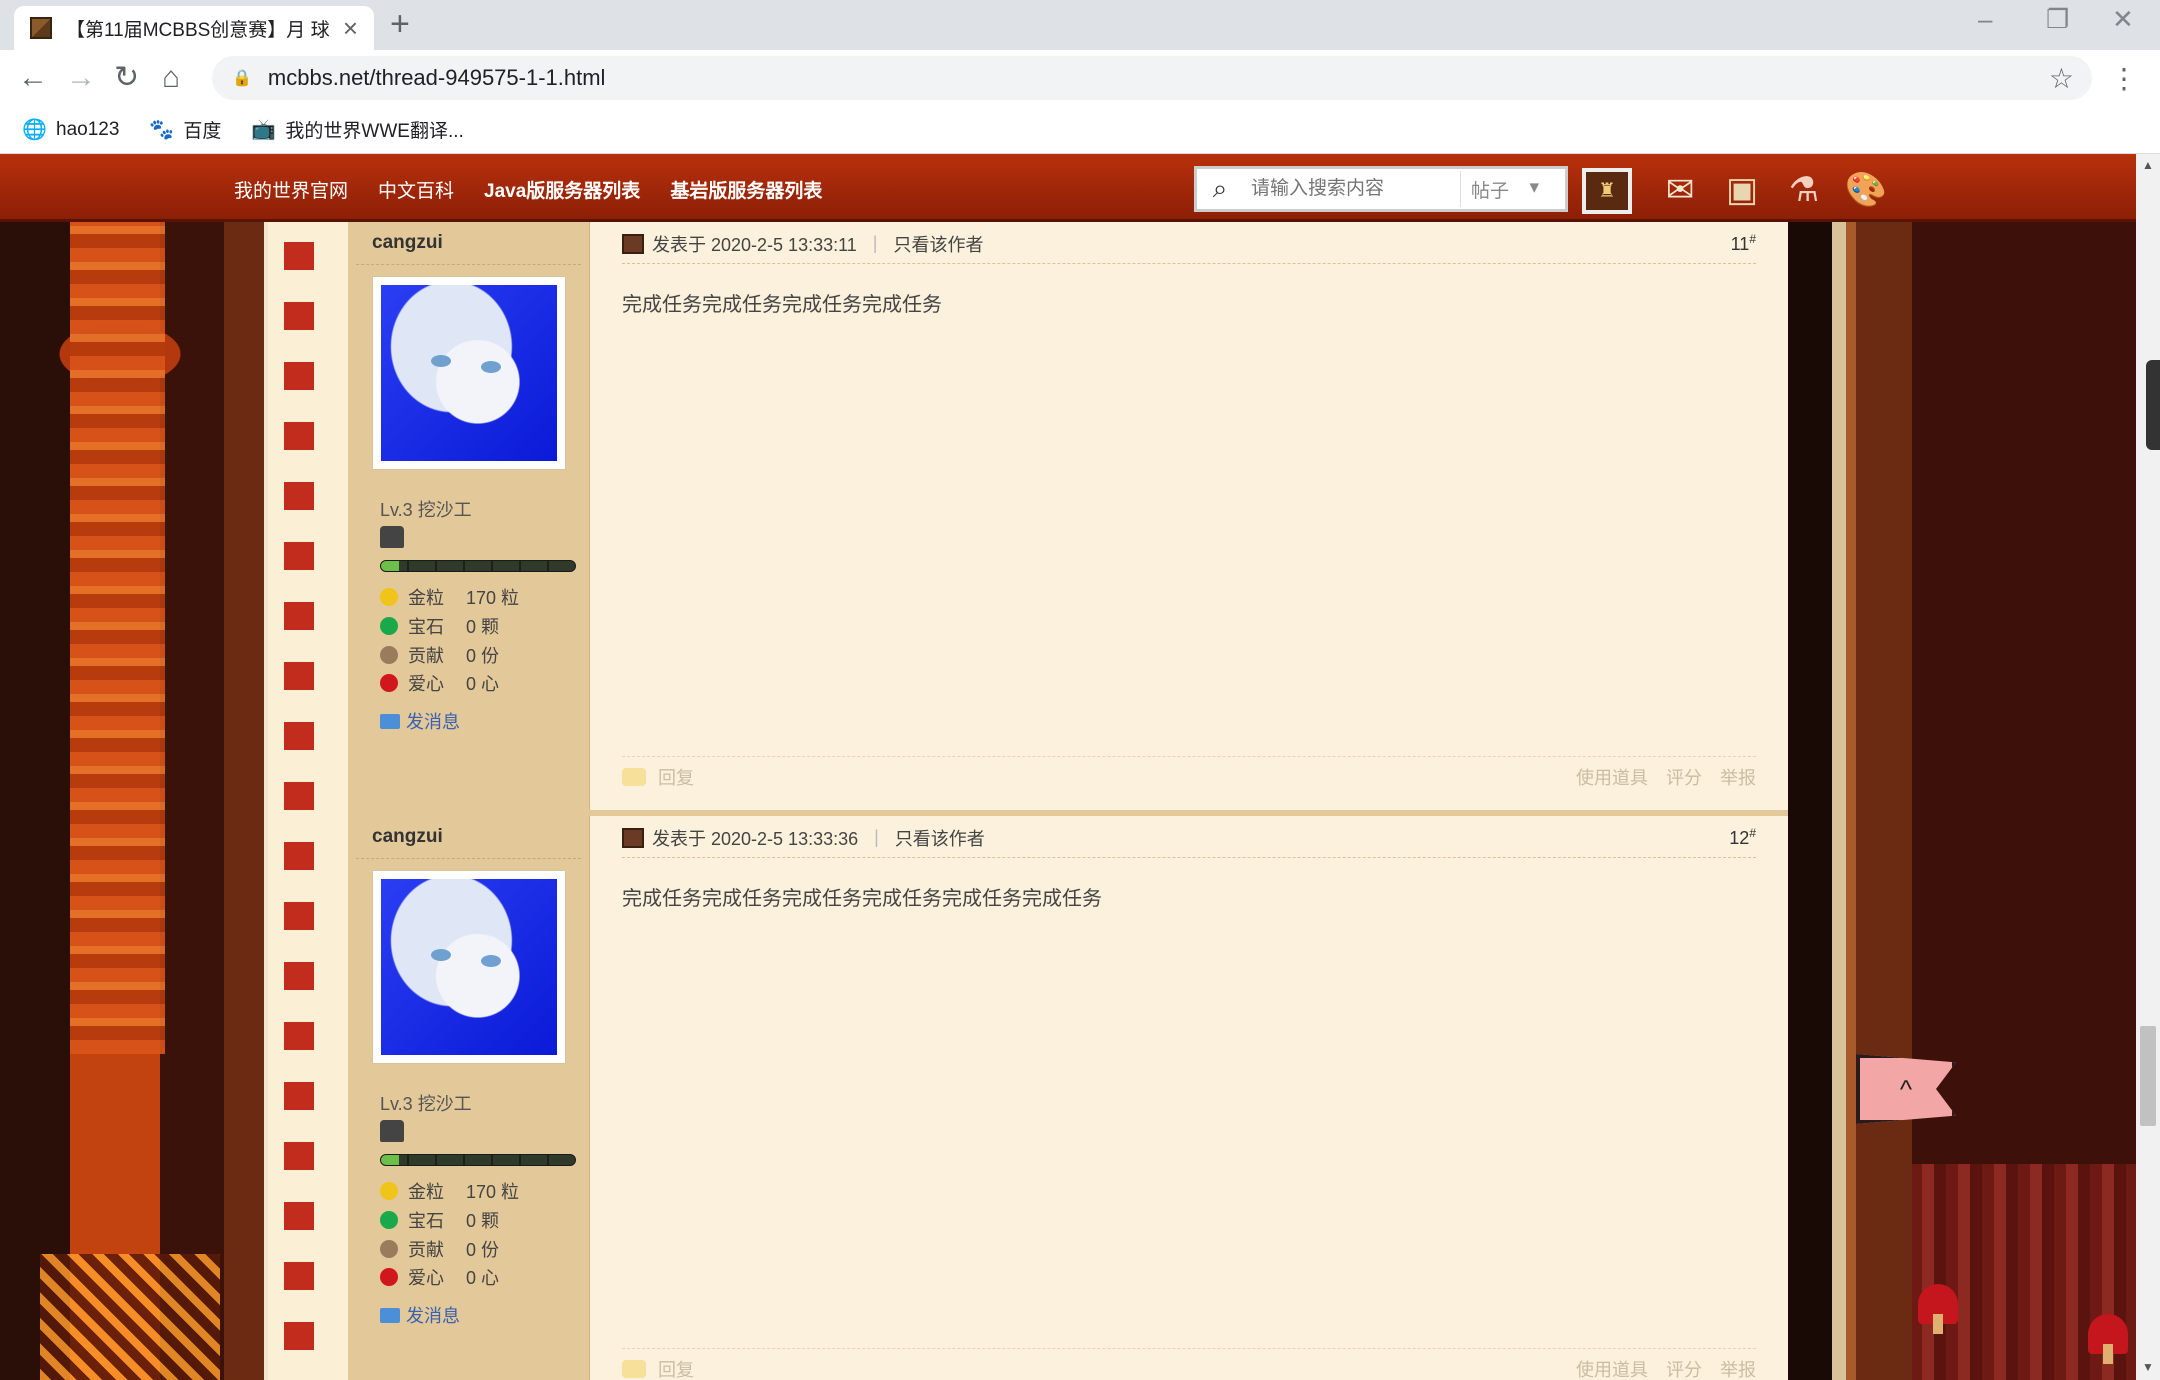 The image size is (2160, 1380). I want to click on stat-gem: 宝石 0 颗, so click(439, 1220).